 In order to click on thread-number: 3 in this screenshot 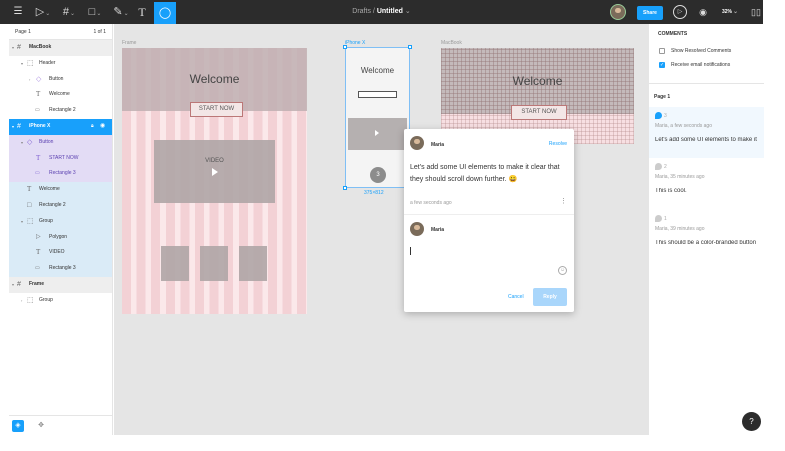, I will do `click(665, 116)`.